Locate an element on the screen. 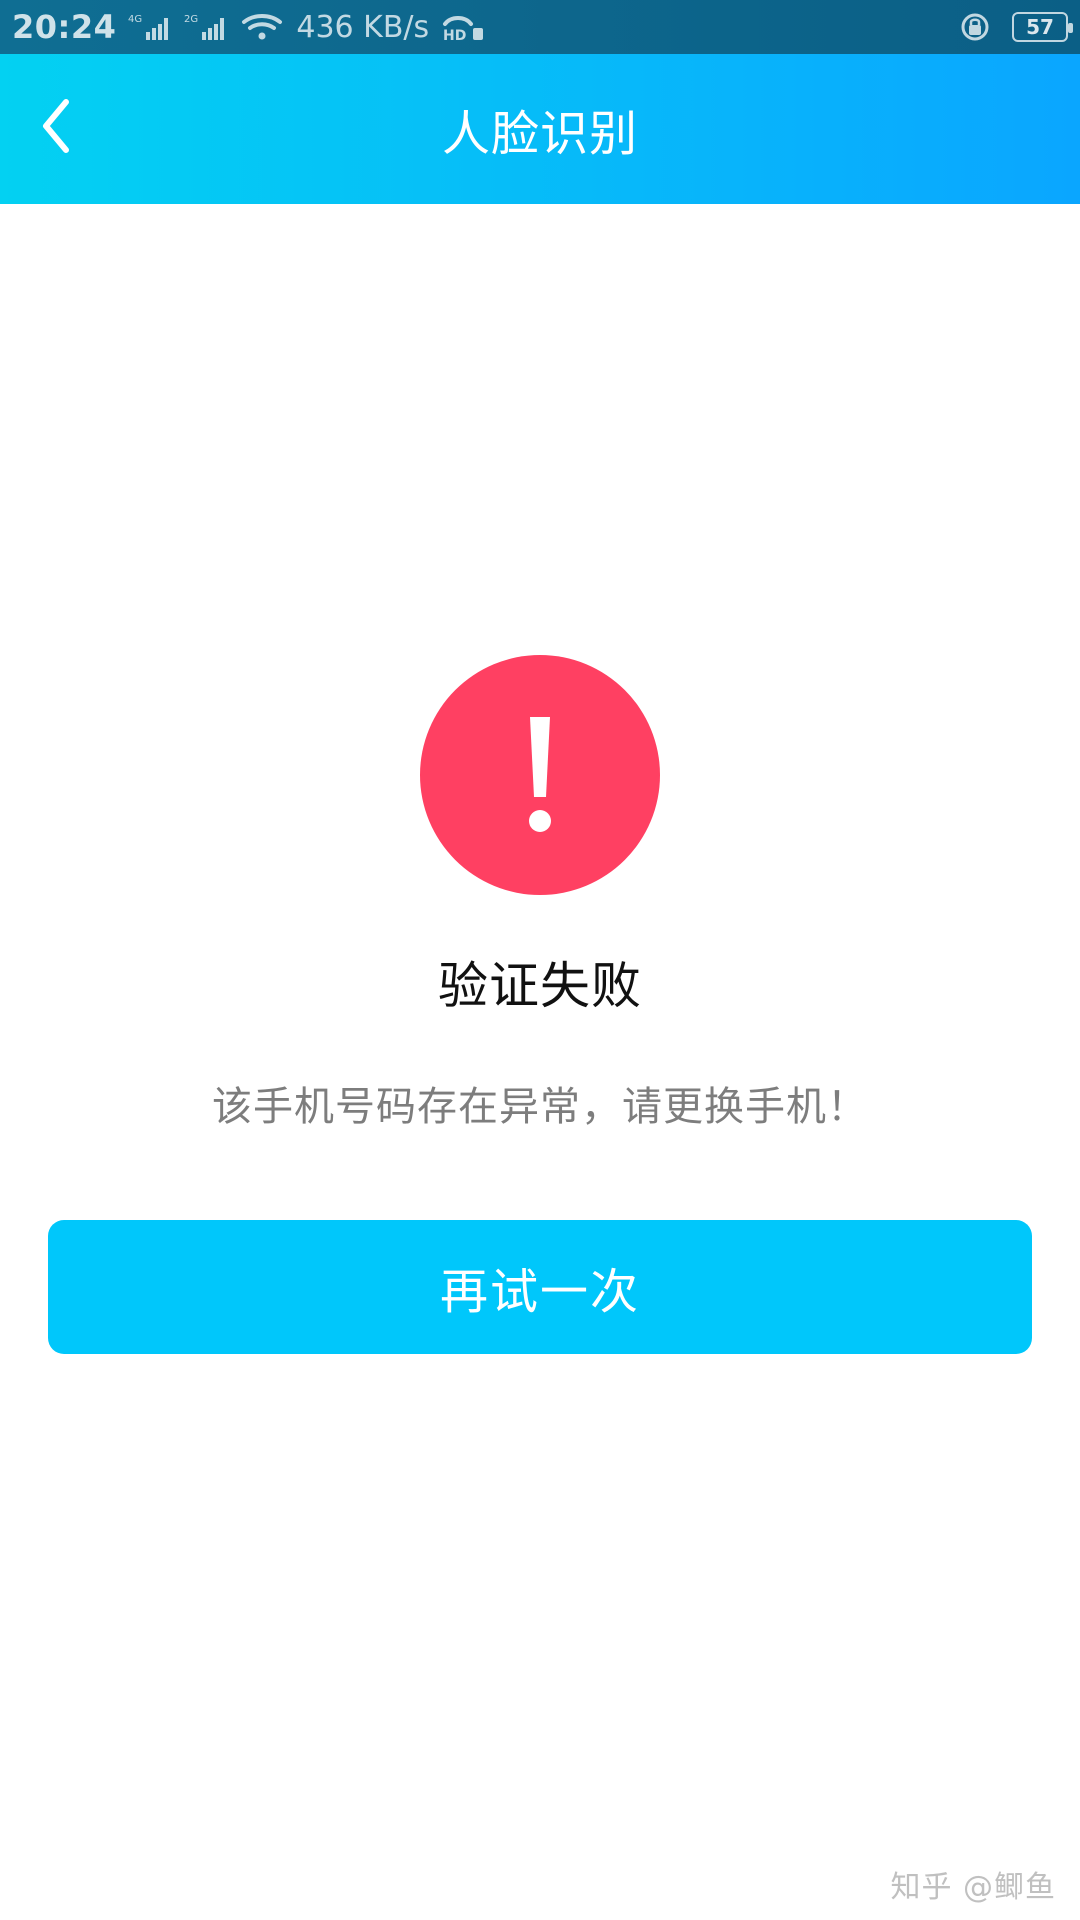 The image size is (1080, 1920). hd-label: HD is located at coordinates (454, 35).